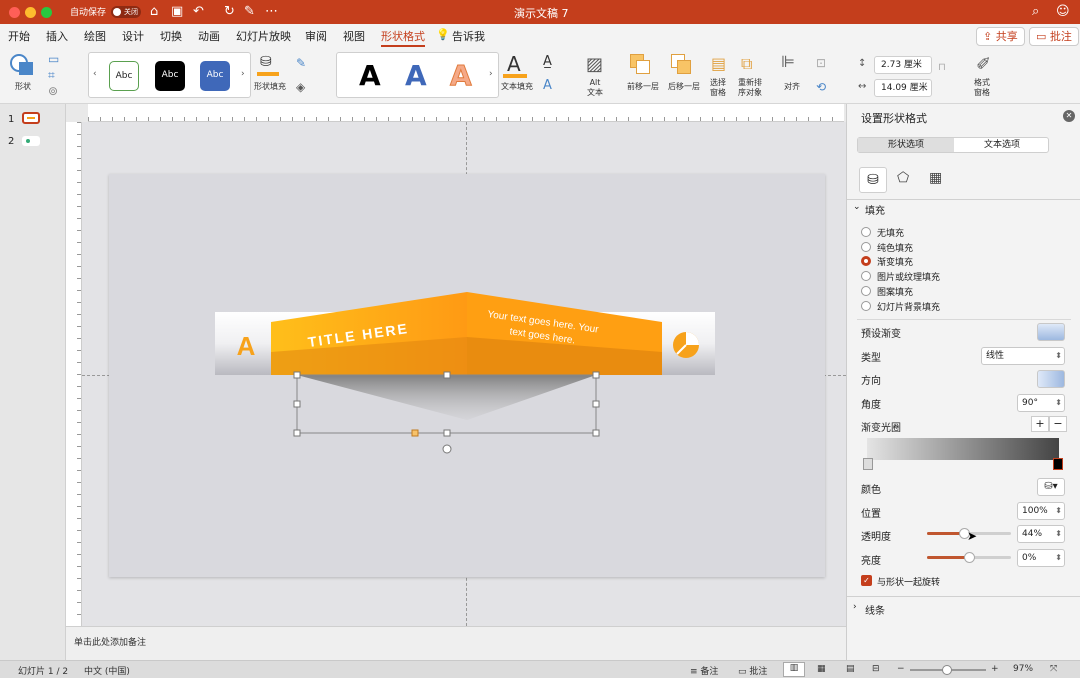 Image resolution: width=1080 pixels, height=678 pixels. What do you see at coordinates (1041, 558) in the screenshot?
I see `brightness-input: 0%` at bounding box center [1041, 558].